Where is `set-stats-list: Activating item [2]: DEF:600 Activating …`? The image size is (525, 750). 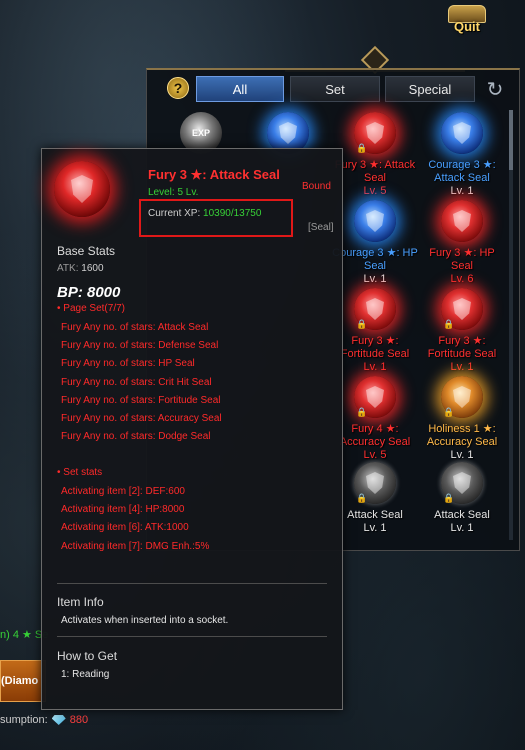 set-stats-list: Activating item [2]: DEF:600 Activating … is located at coordinates (135, 519).